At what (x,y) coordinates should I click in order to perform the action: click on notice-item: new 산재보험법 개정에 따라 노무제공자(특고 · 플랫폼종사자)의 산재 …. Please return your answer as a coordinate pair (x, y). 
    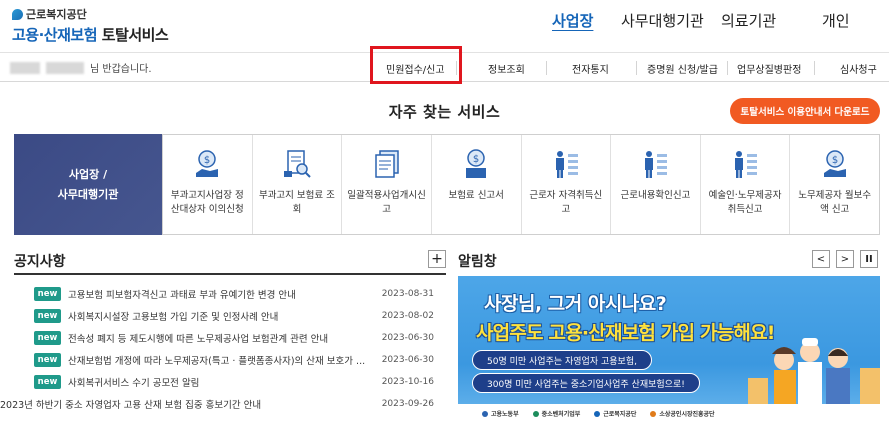
    Looking at the image, I should click on (234, 360).